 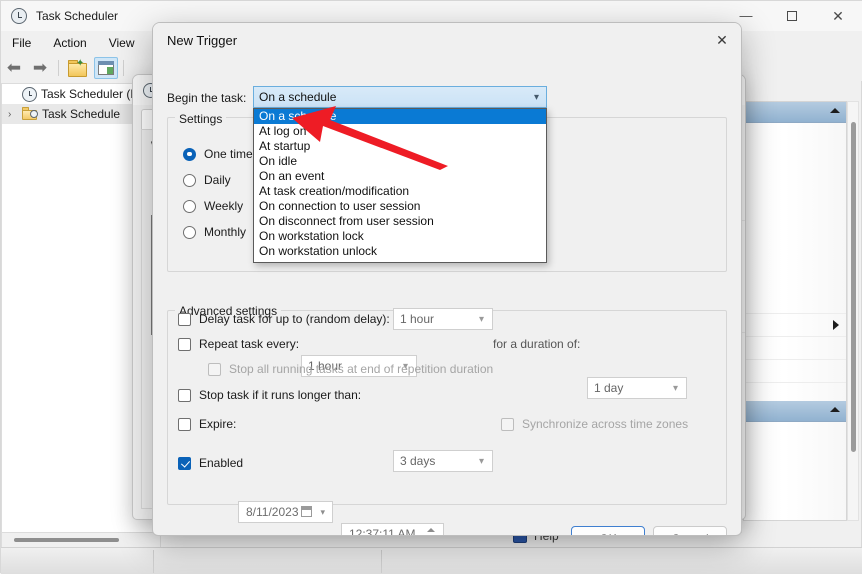 What do you see at coordinates (608, 530) in the screenshot?
I see `ok-button: OK` at bounding box center [608, 530].